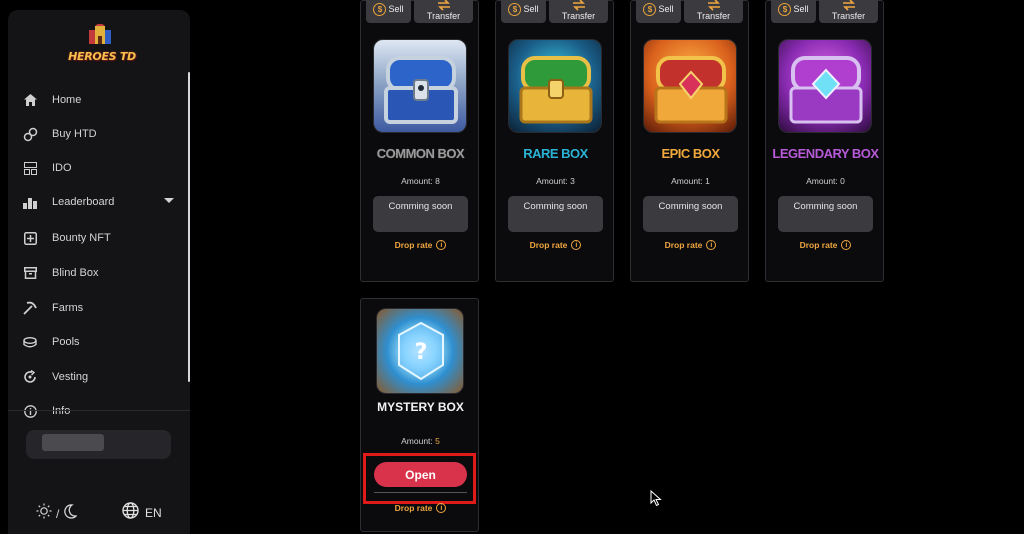 The width and height of the screenshot is (1024, 534). What do you see at coordinates (30, 134) in the screenshot?
I see `link-icon` at bounding box center [30, 134].